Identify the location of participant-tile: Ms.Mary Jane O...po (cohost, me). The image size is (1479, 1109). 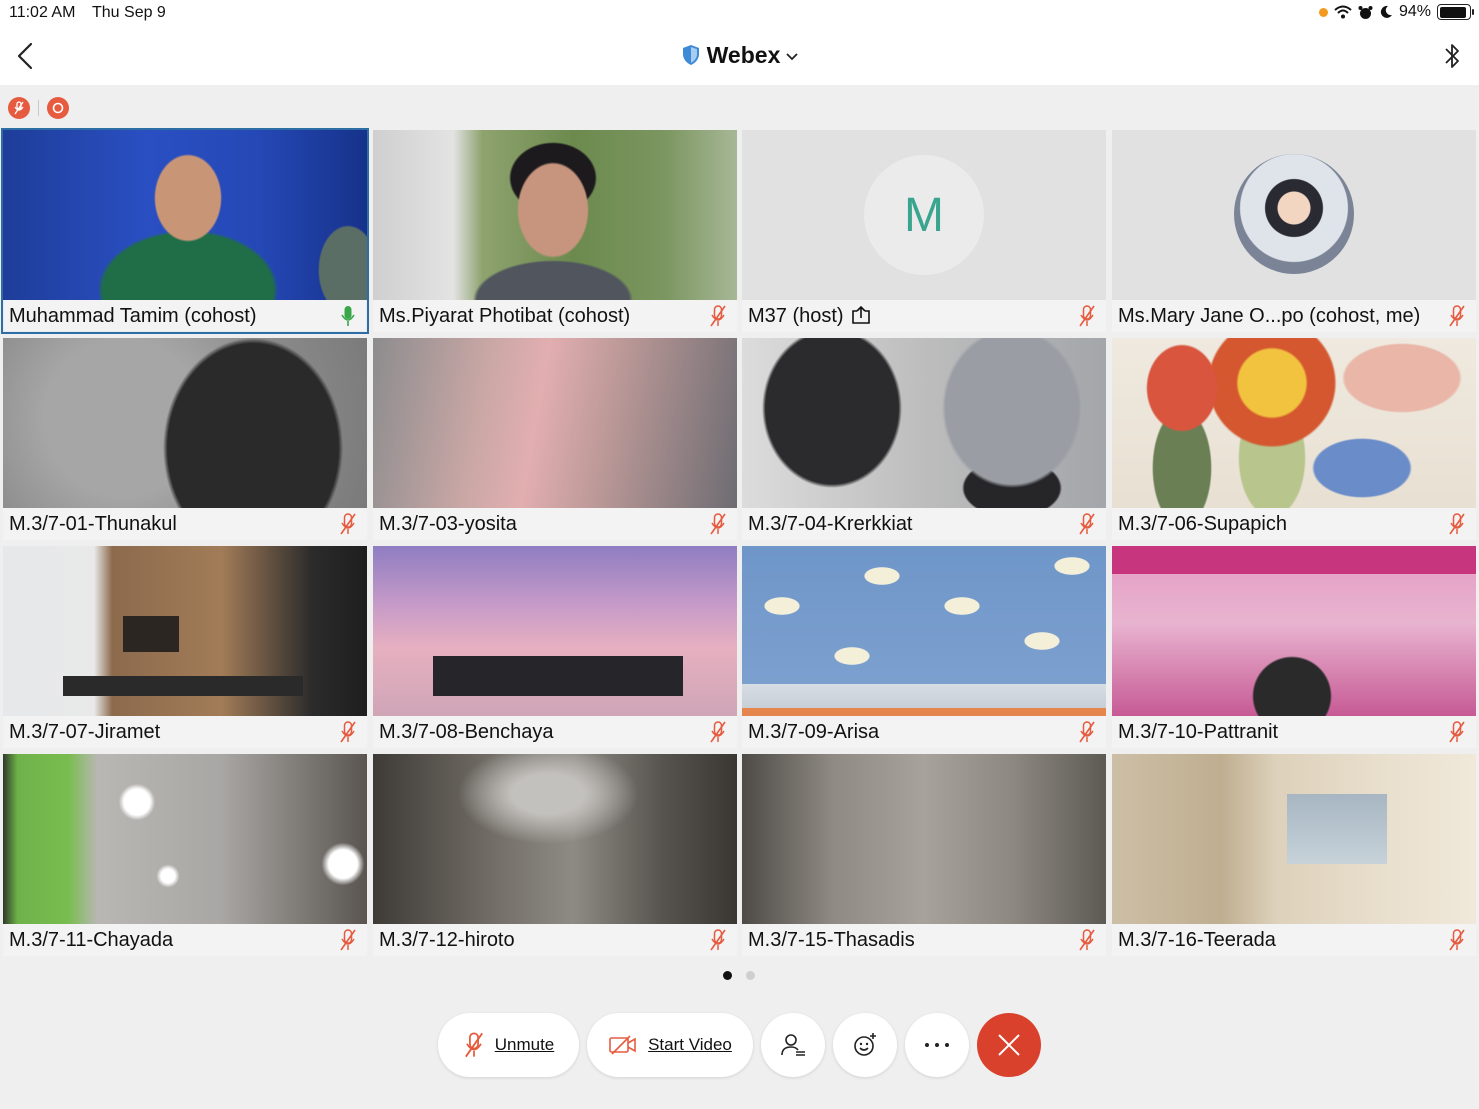
(1294, 231).